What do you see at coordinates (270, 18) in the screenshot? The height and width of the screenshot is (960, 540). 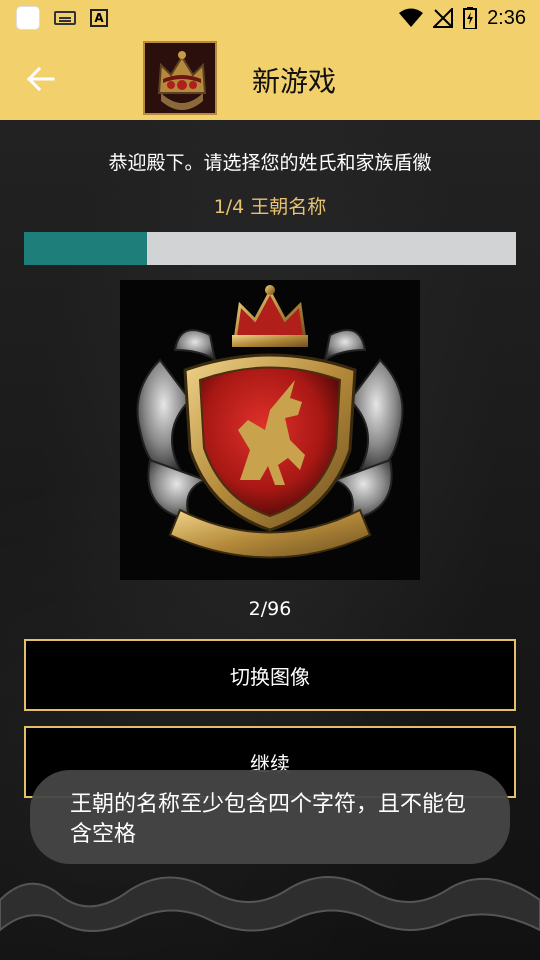 I see `status-bar: A 2:36` at bounding box center [270, 18].